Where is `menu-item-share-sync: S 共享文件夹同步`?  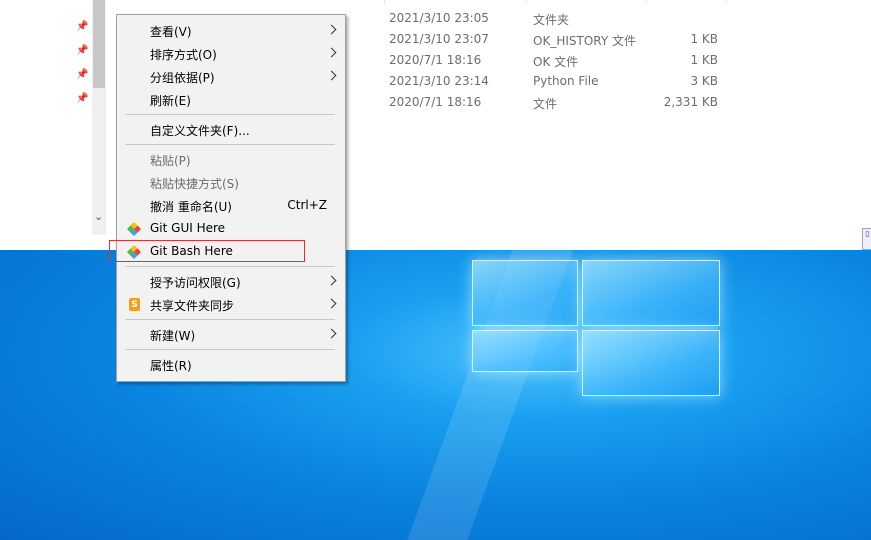 menu-item-share-sync: S 共享文件夹同步 is located at coordinates (231, 304).